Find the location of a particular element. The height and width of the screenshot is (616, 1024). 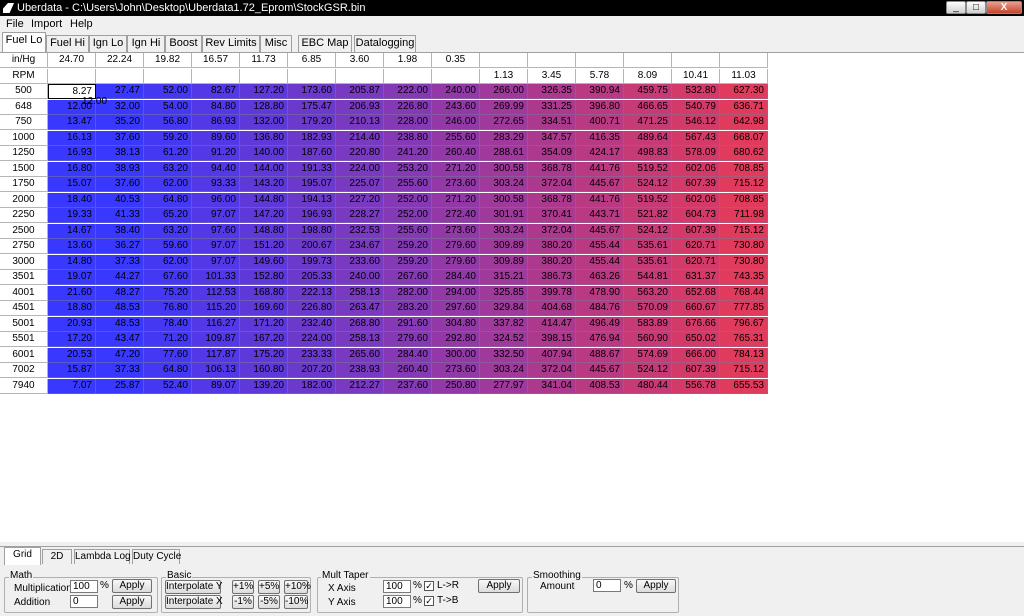

fuel-map-cell: 337.82 is located at coordinates (504, 324).